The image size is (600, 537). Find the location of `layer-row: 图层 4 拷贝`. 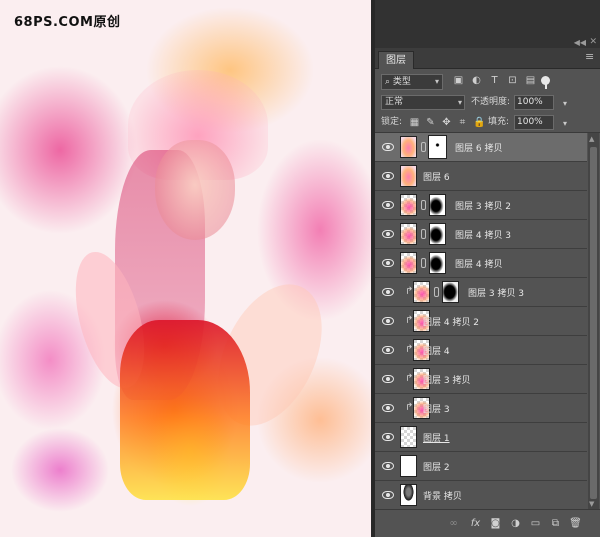

layer-row: 图层 4 拷贝 is located at coordinates (481, 263).